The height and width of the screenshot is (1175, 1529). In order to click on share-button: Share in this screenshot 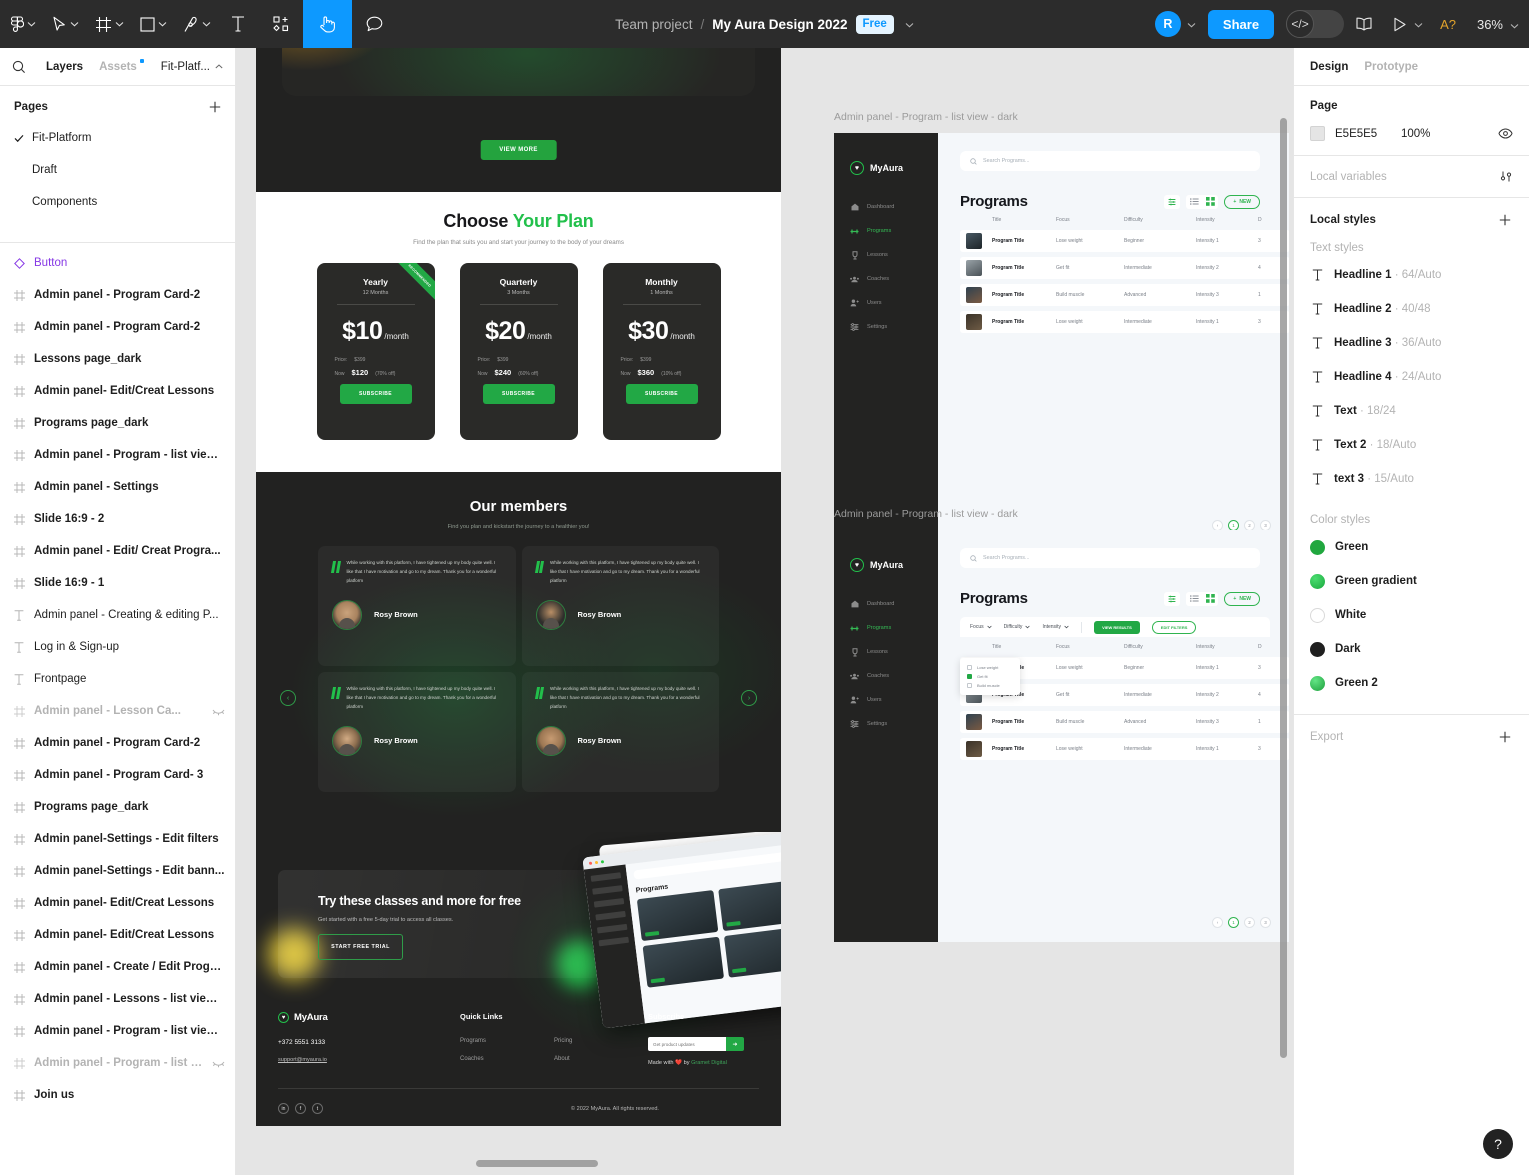, I will do `click(1241, 24)`.